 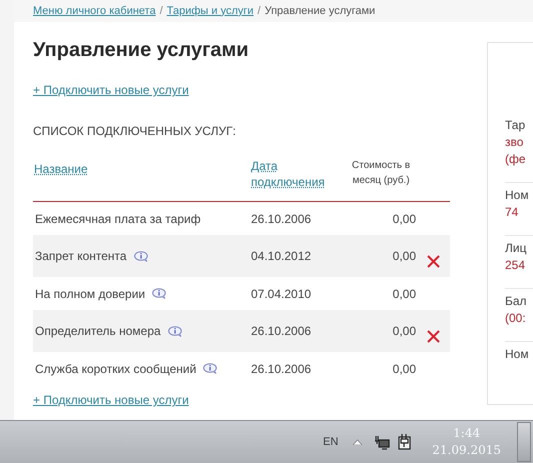 I want to click on show-desktop-button, so click(x=524, y=442).